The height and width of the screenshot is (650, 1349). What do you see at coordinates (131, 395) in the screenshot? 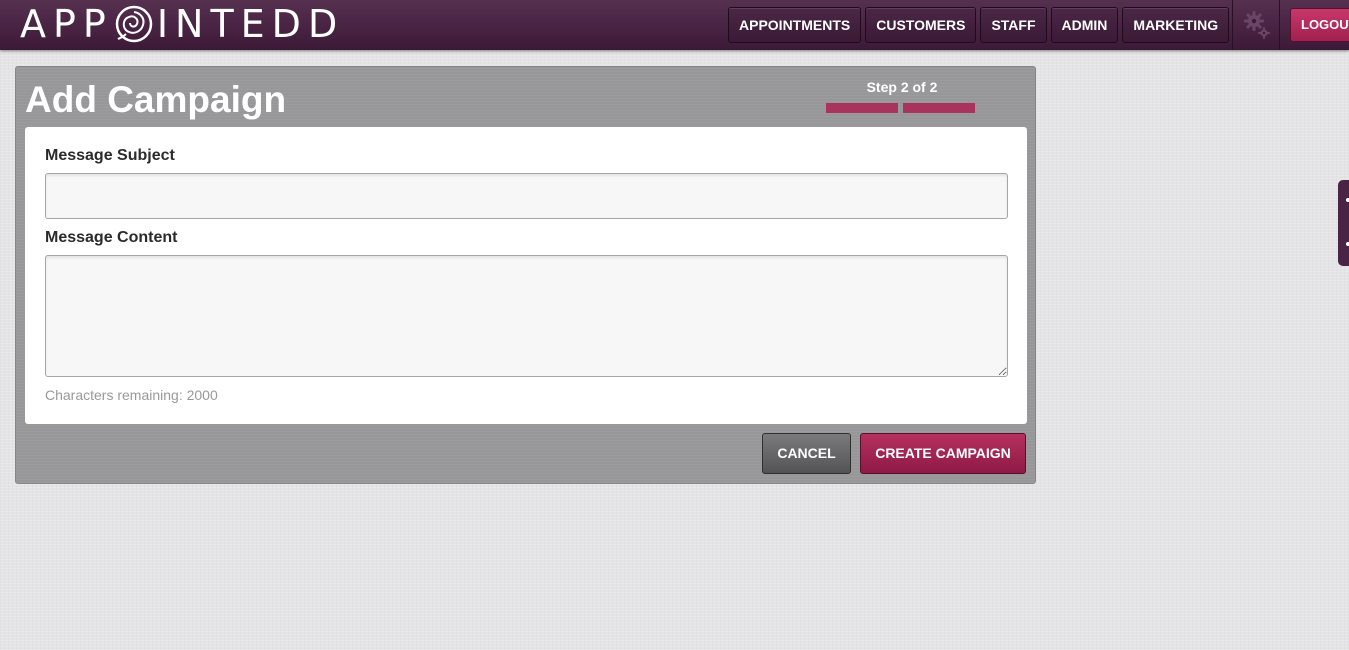
I see `characters-remaining: Characters remaining: 2000` at bounding box center [131, 395].